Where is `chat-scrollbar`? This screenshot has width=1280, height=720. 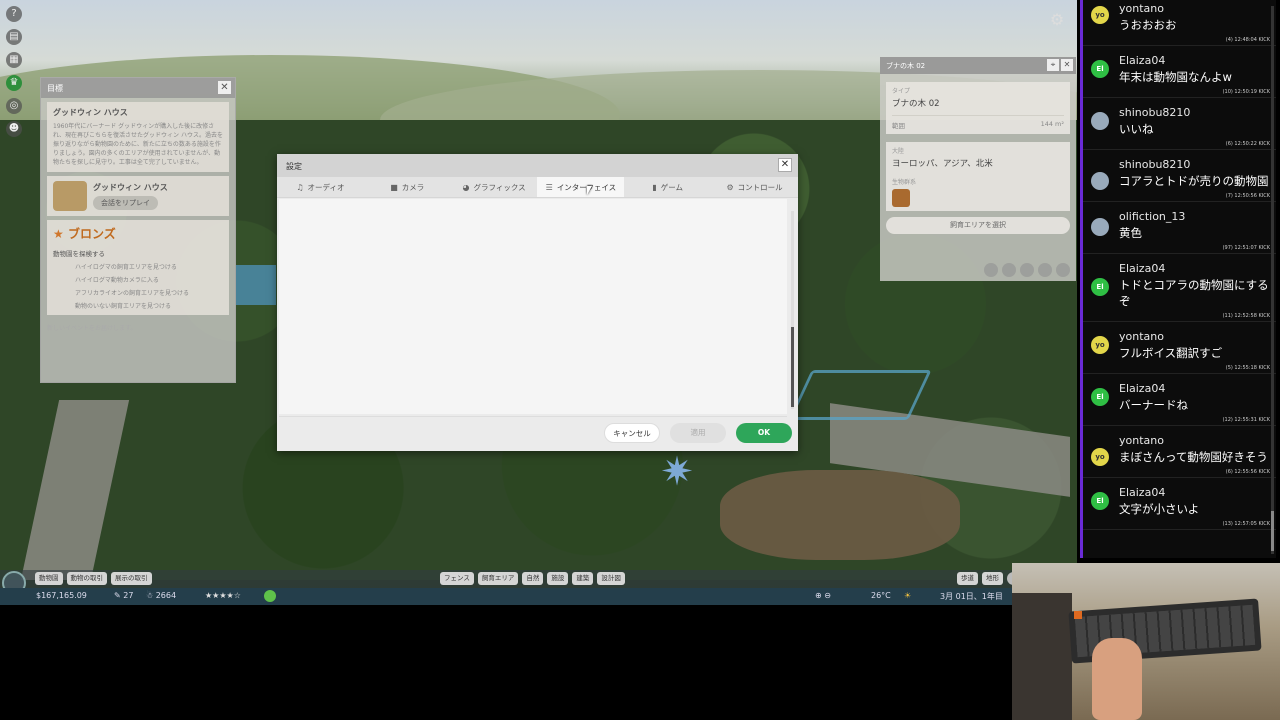
chat-scrollbar is located at coordinates (1272, 280).